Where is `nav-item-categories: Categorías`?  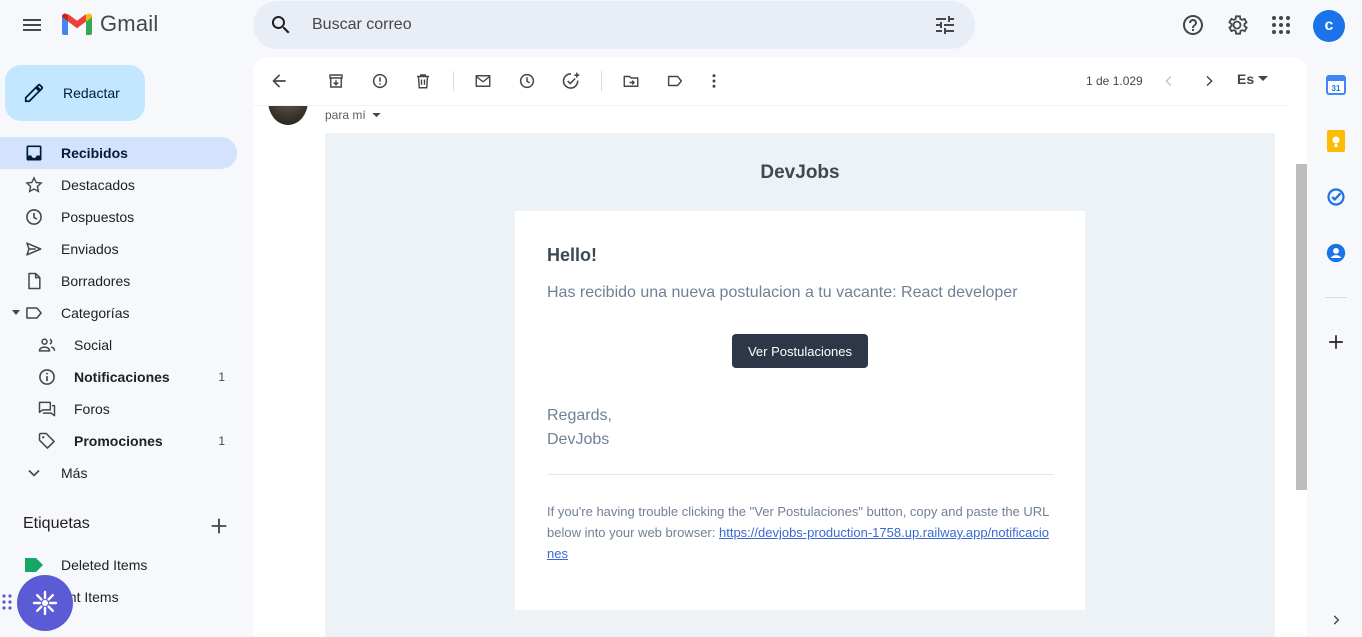 nav-item-categories: Categorías is located at coordinates (118, 313).